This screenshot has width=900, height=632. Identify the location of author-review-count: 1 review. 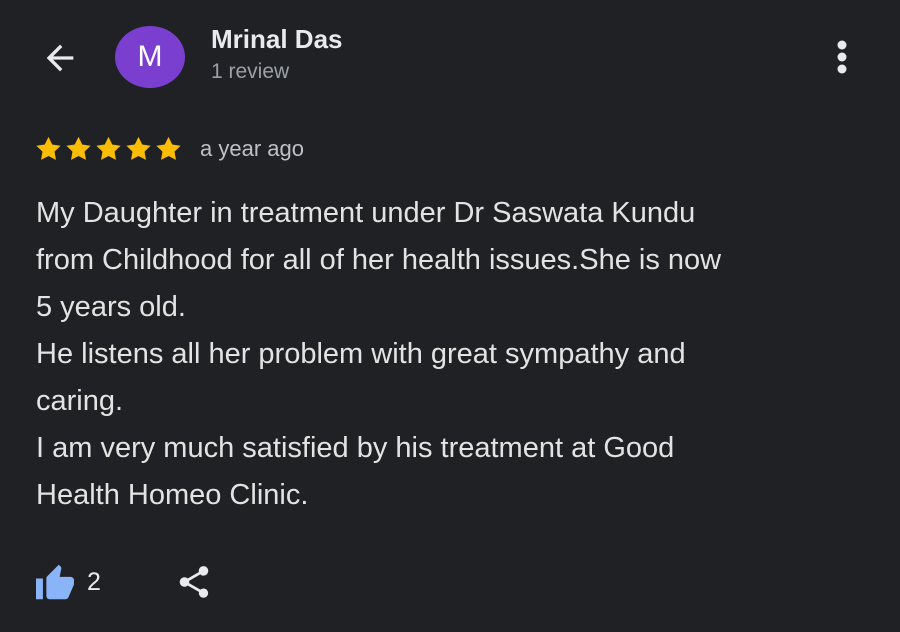
(250, 71).